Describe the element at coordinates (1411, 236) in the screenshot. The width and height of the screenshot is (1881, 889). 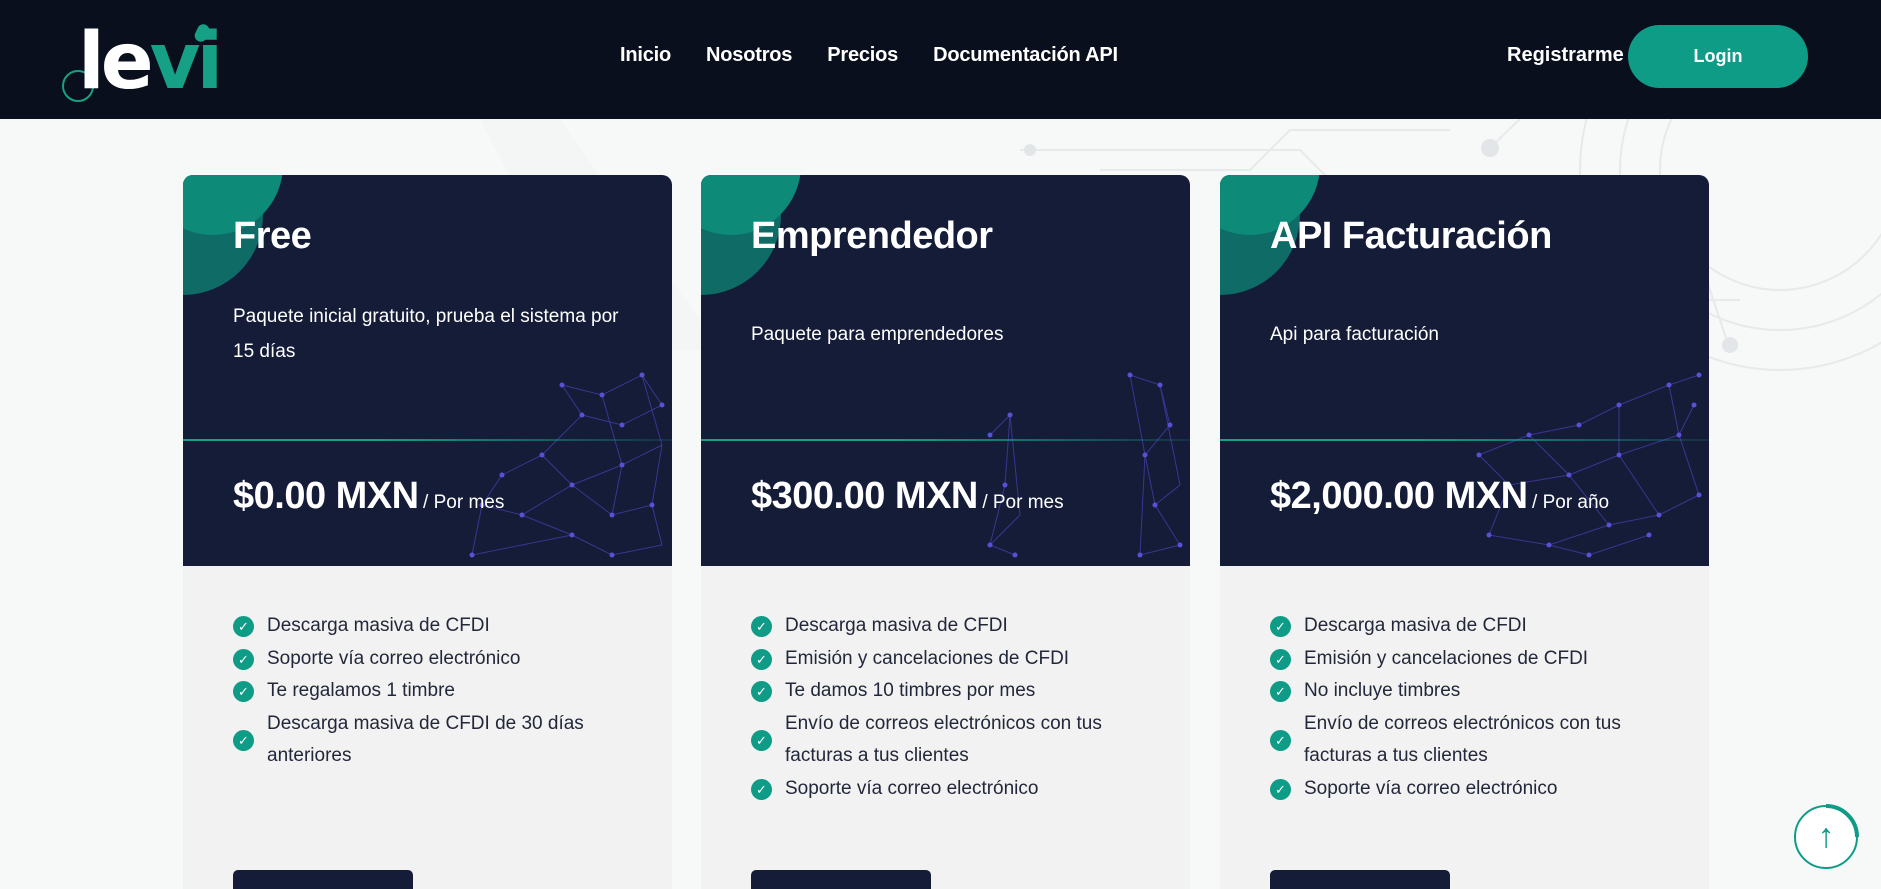
I see `plan-title: API Facturación` at that location.